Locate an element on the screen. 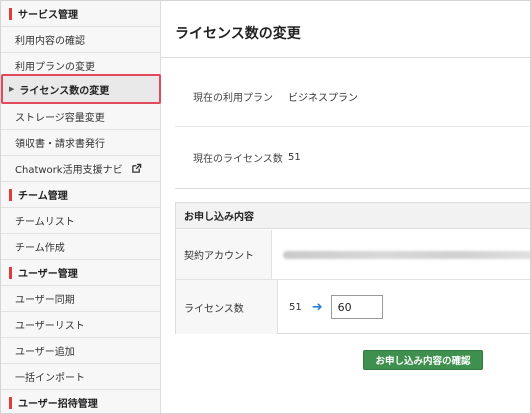 The image size is (531, 414). license-count-row: ライセンス数 51 ➜ is located at coordinates (353, 307).